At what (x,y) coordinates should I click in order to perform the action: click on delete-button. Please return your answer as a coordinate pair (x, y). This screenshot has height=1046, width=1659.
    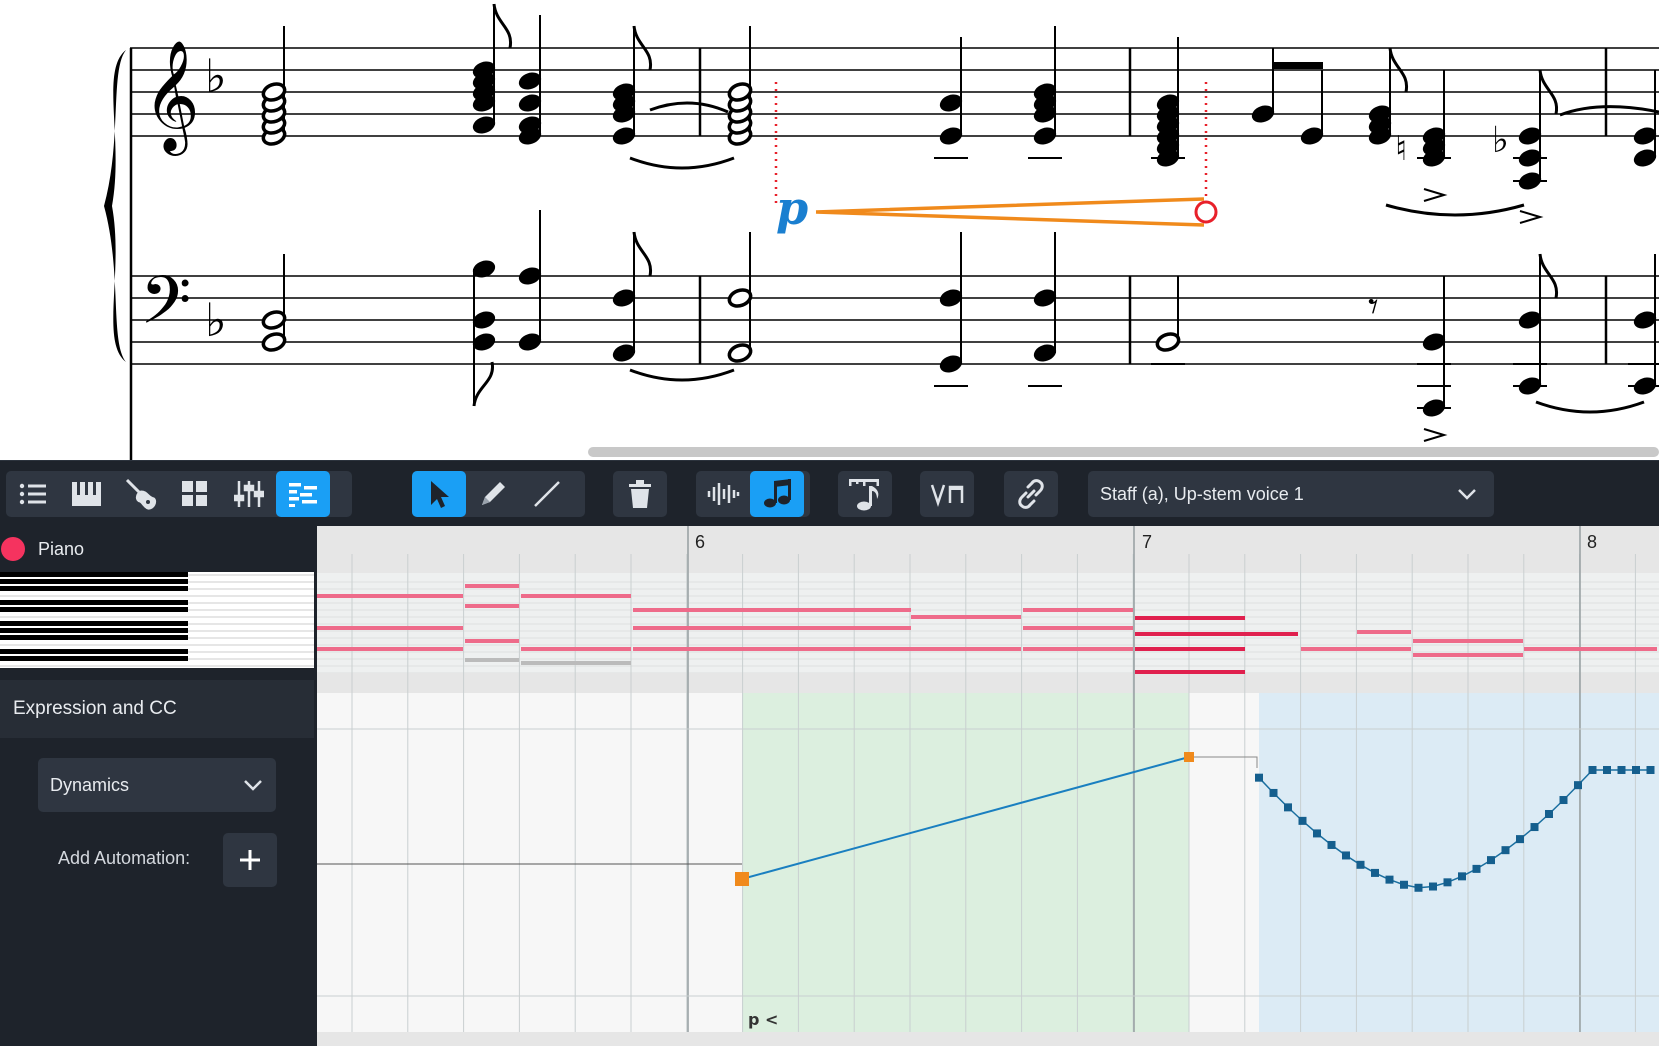
    Looking at the image, I should click on (640, 494).